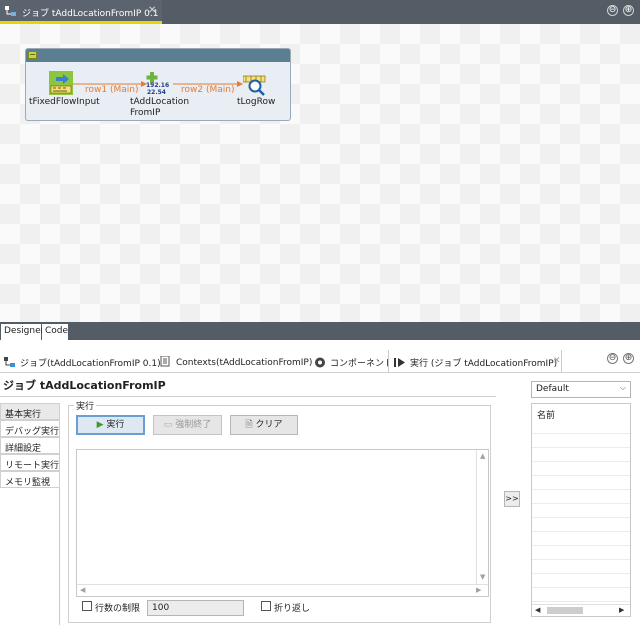  Describe the element at coordinates (30, 462) in the screenshot. I see `side-item-remote-run: リモート実行` at that location.